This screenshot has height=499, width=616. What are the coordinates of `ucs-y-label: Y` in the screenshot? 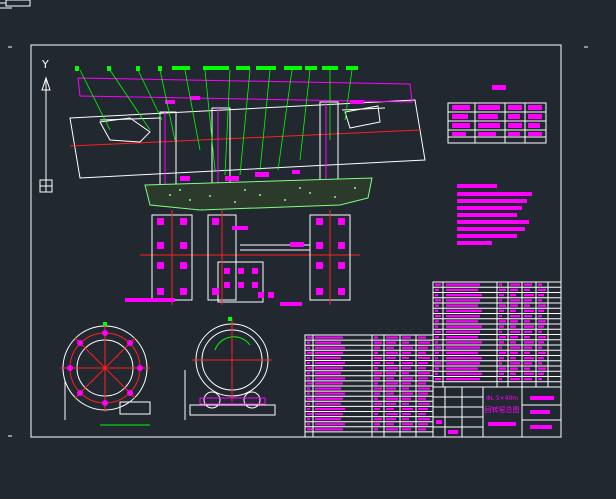 It's located at (45, 64).